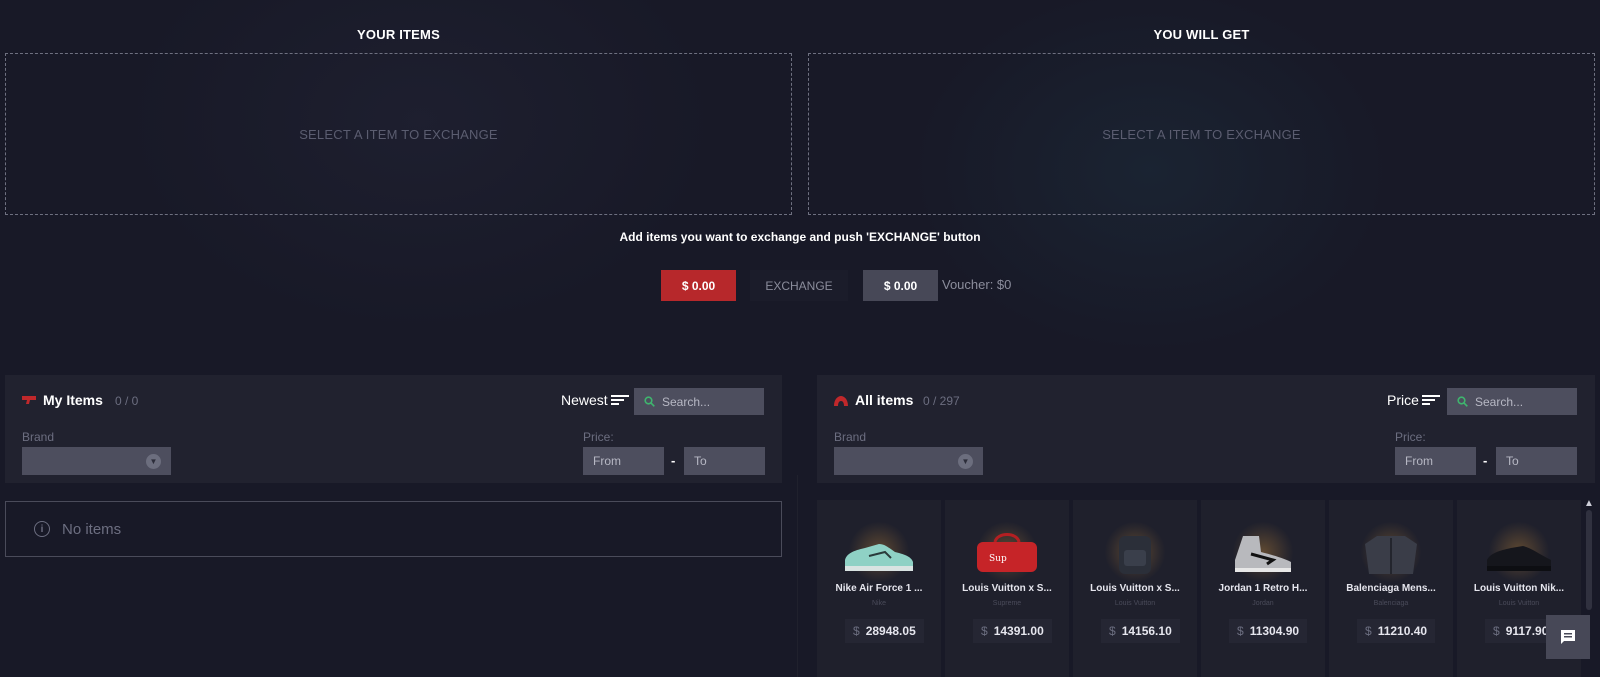 Image resolution: width=1600 pixels, height=677 pixels. Describe the element at coordinates (1201, 34) in the screenshot. I see `you-will-get-title: YOU WILL GET` at that location.